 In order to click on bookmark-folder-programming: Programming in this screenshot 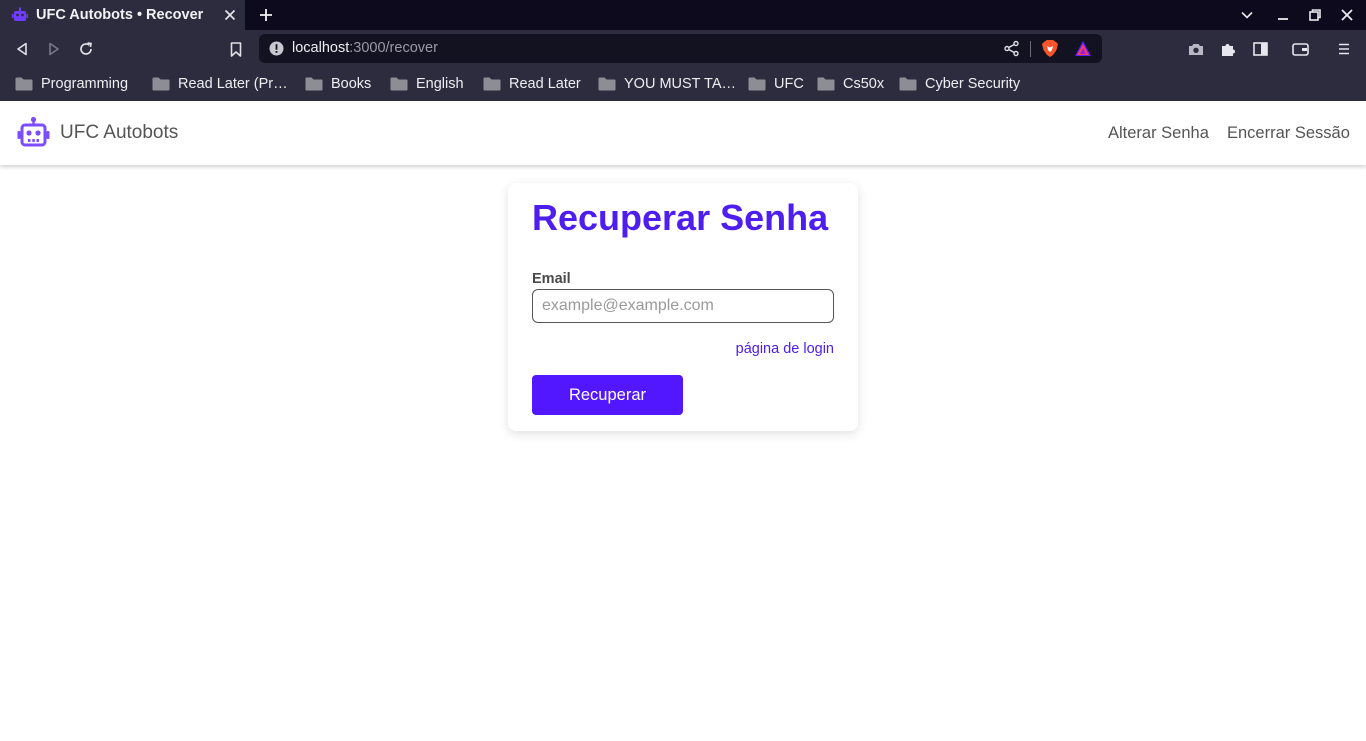, I will do `click(71, 84)`.